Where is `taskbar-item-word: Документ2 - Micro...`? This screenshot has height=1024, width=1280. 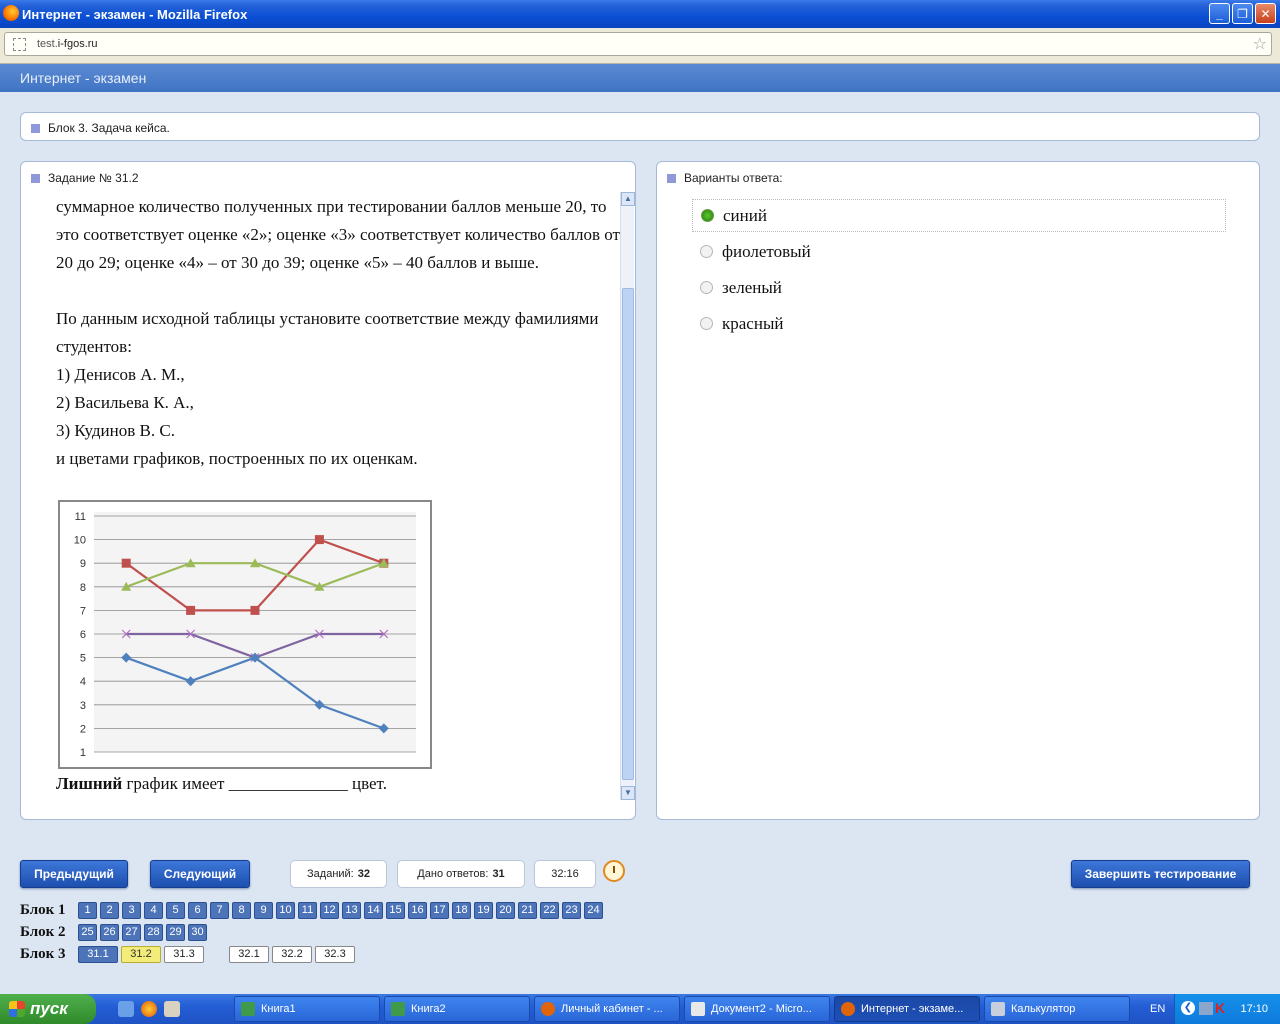 taskbar-item-word: Документ2 - Micro... is located at coordinates (757, 1009).